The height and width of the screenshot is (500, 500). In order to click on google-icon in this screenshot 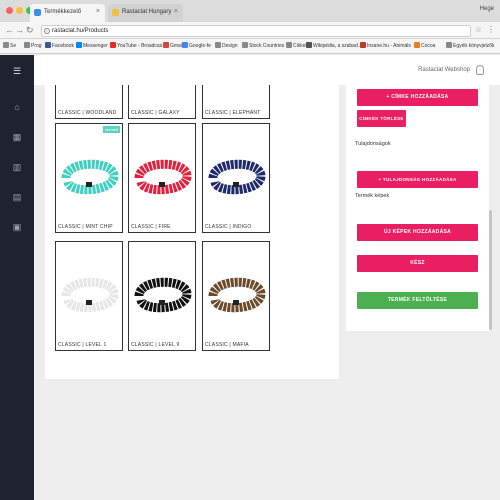, I will do `click(185, 45)`.